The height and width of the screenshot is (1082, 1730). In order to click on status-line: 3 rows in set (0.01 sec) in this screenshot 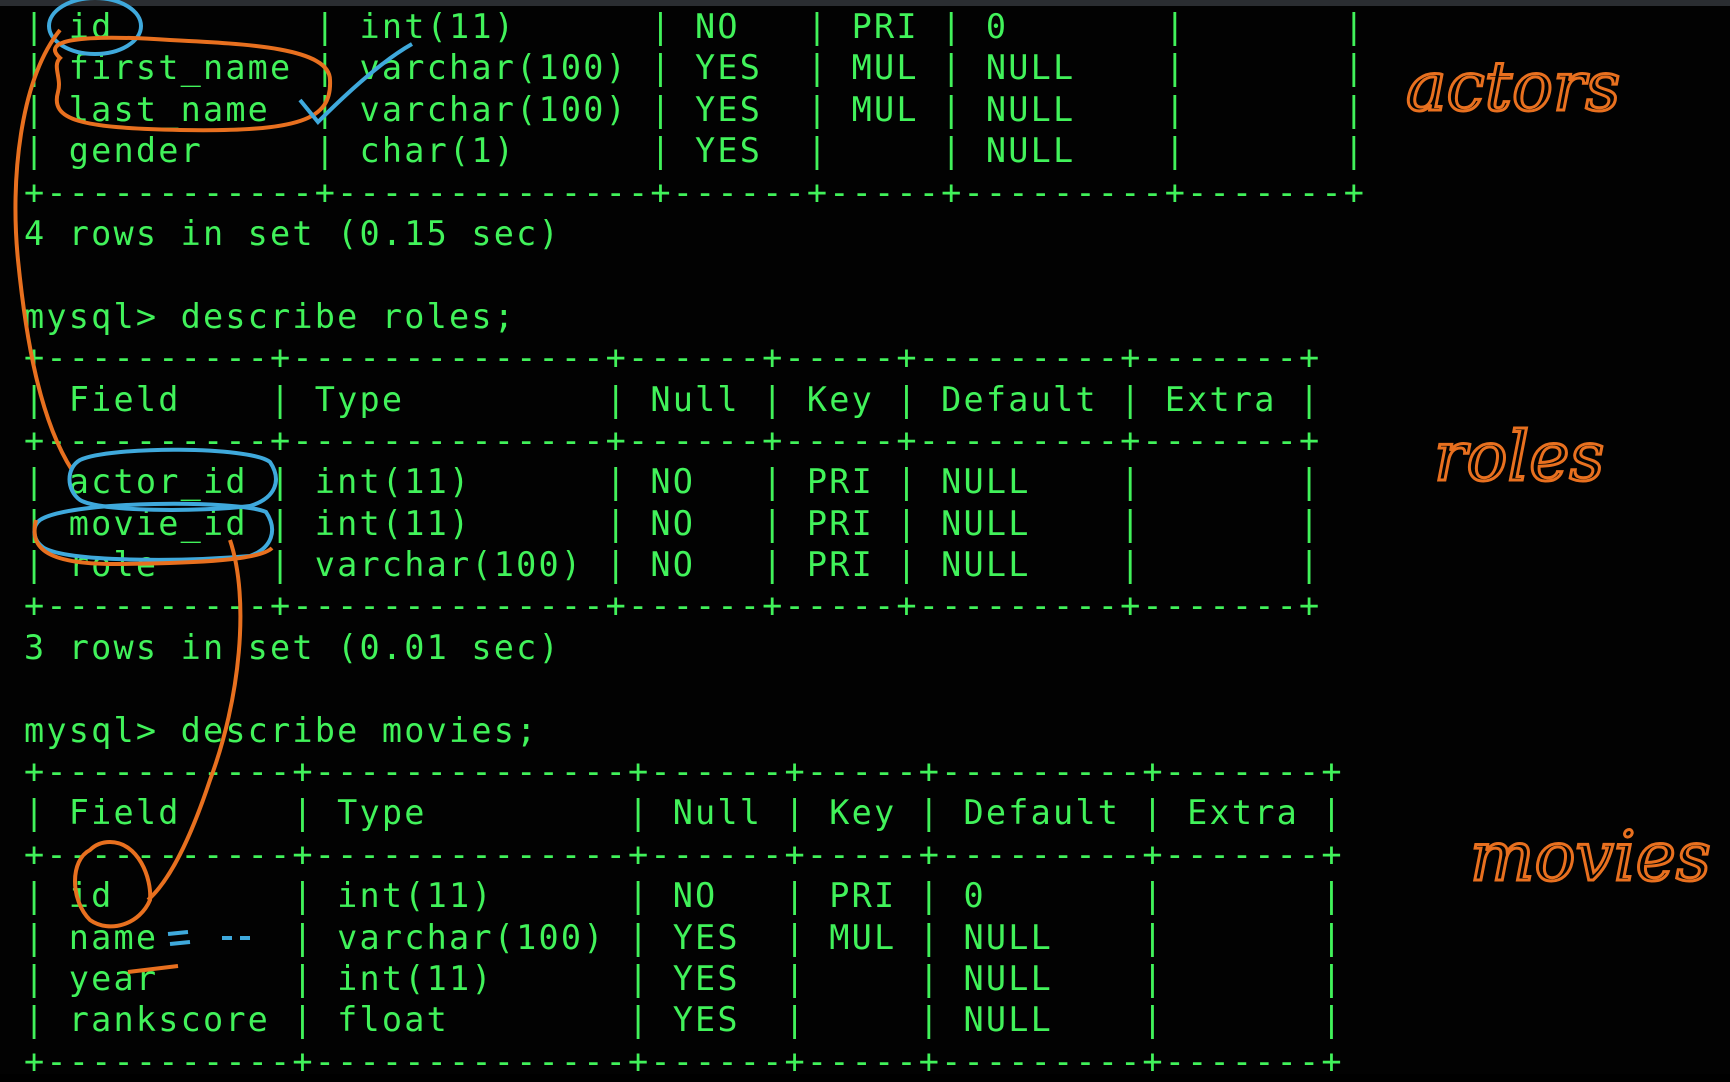, I will do `click(292, 647)`.